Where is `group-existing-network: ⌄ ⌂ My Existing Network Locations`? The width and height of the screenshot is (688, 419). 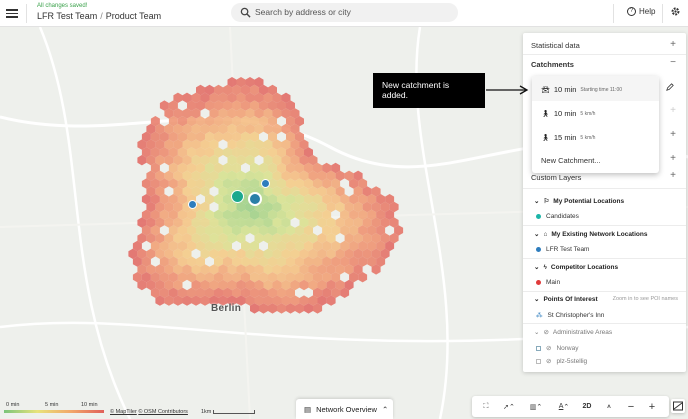 group-existing-network: ⌄ ⌂ My Existing Network Locations is located at coordinates (590, 234).